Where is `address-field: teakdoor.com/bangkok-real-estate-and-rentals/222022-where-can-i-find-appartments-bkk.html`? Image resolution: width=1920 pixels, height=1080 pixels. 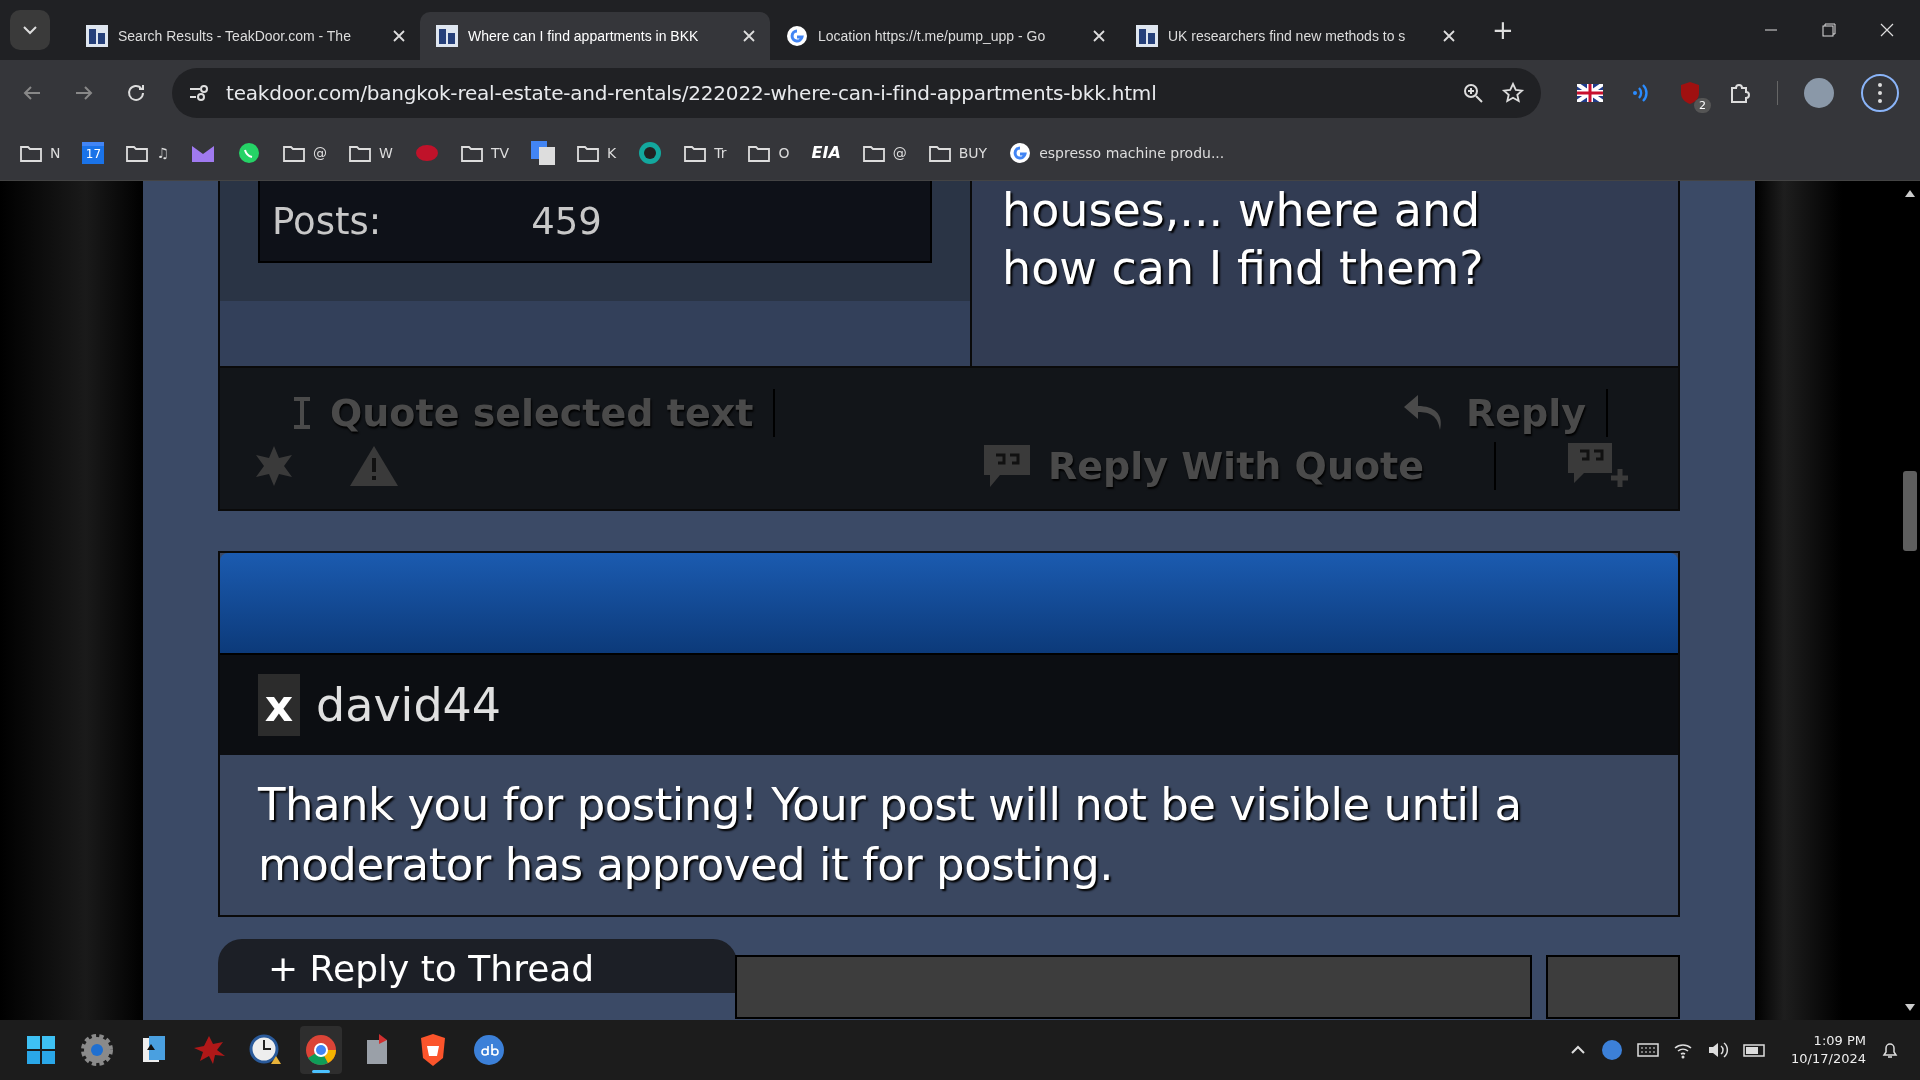
address-field: teakdoor.com/bangkok-real-estate-and-rentals/222022-where-can-i-find-appartments-bkk.html is located at coordinates (856, 92).